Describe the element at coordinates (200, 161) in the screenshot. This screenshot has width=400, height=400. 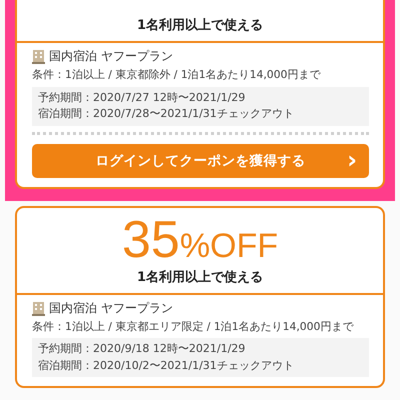
I see `login-coupon-button: ログインしてクーポンを獲得する ›` at that location.